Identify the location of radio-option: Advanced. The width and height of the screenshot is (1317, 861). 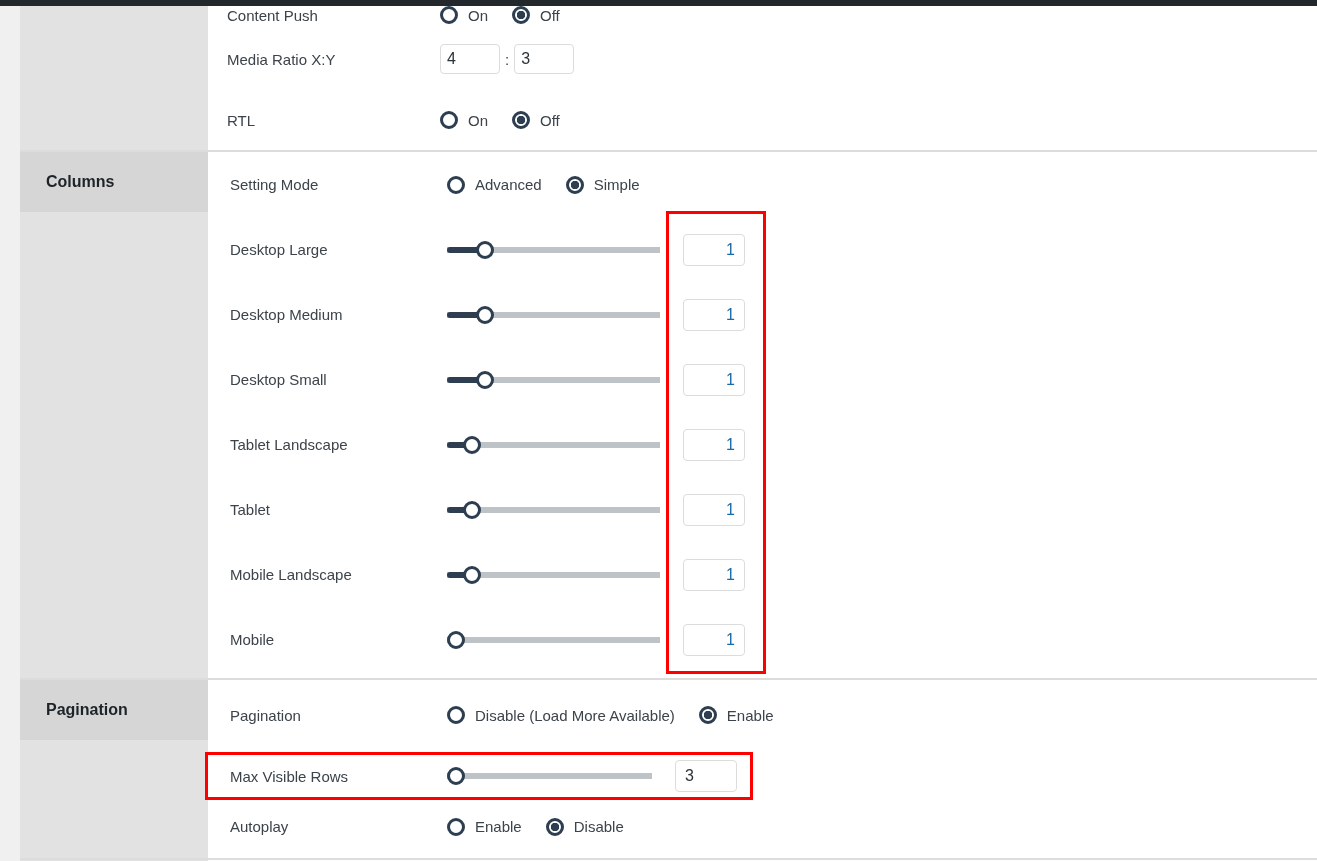
(494, 184).